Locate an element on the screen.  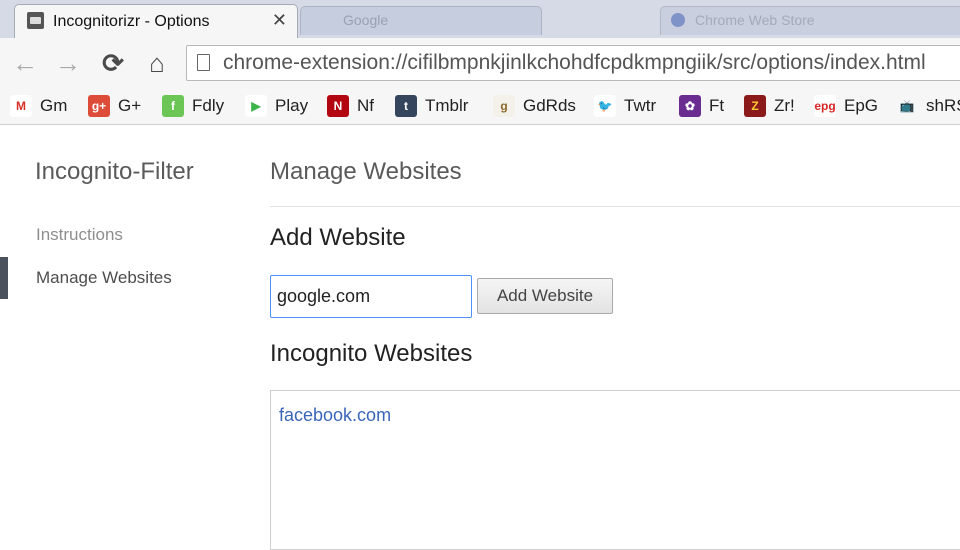
google-plus-icon: g+ is located at coordinates (99, 106).